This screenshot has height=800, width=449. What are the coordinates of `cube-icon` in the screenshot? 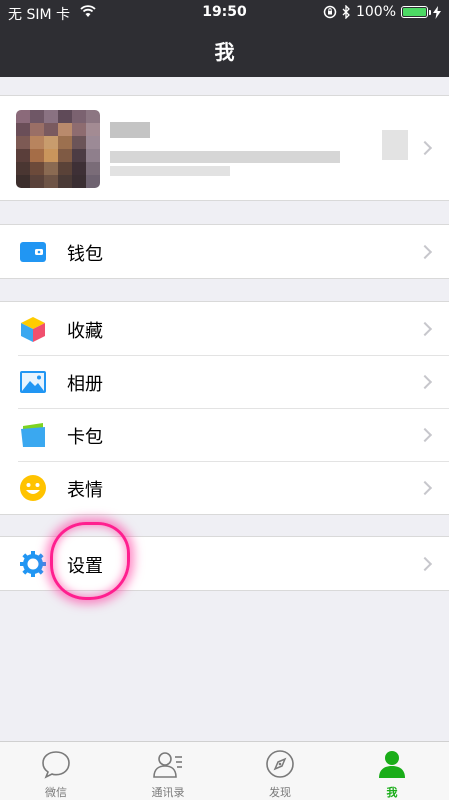 It's located at (33, 329).